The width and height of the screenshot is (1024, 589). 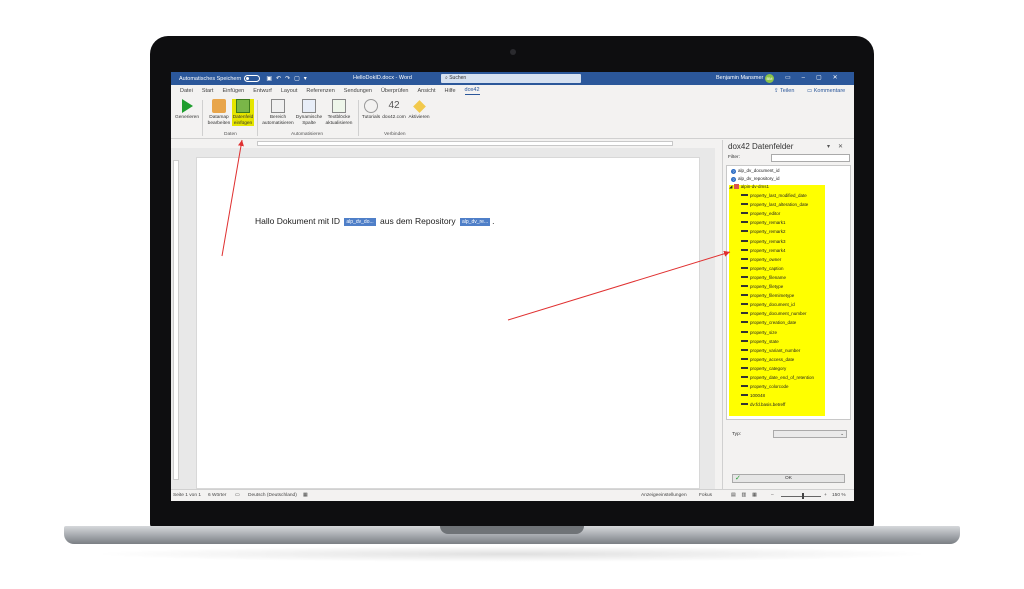 I want to click on tree-property-item: property_editor, so click(x=760, y=214).